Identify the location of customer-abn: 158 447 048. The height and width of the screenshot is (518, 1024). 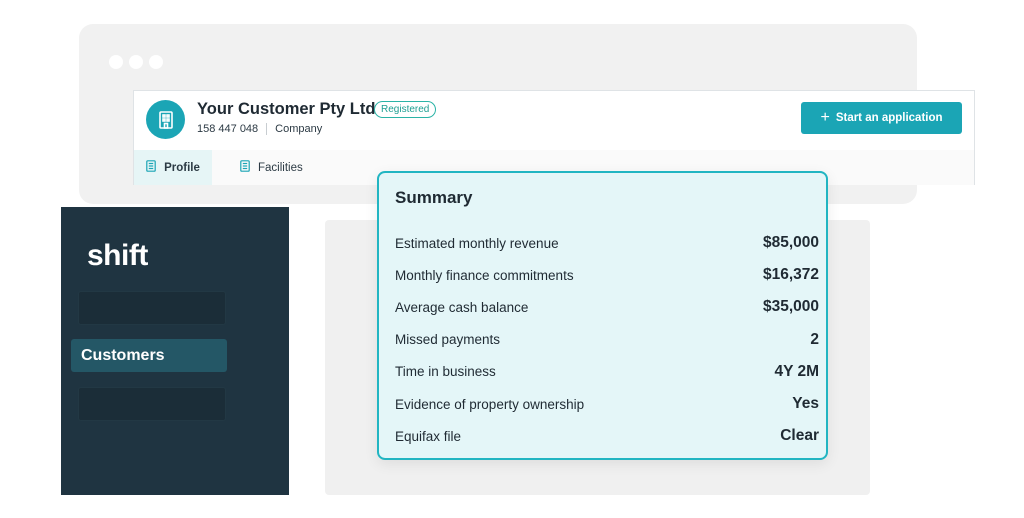
(228, 129).